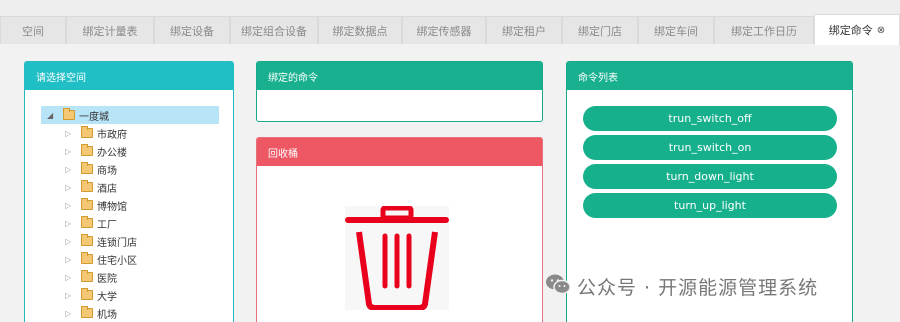 This screenshot has width=900, height=322. I want to click on wechat-icon, so click(558, 286).